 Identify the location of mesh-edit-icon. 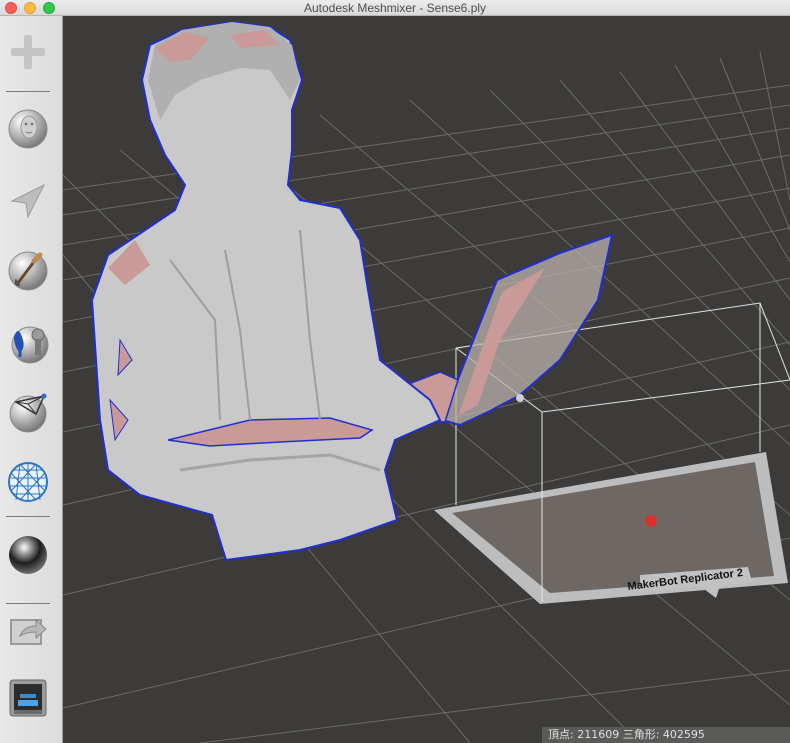
(28, 413).